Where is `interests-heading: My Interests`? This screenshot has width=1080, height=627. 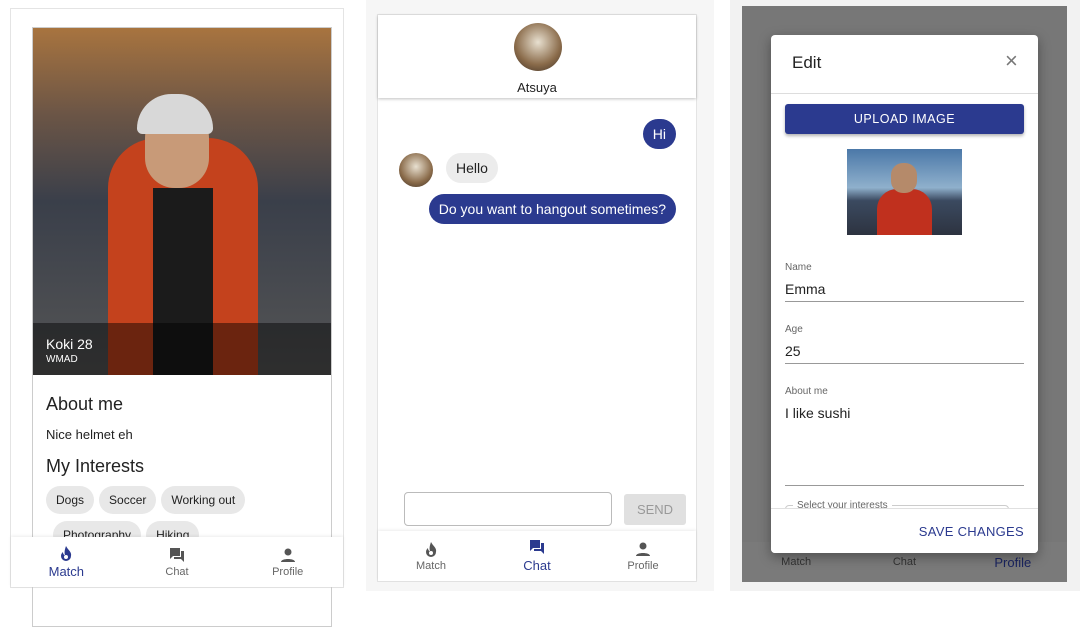
interests-heading: My Interests is located at coordinates (95, 466).